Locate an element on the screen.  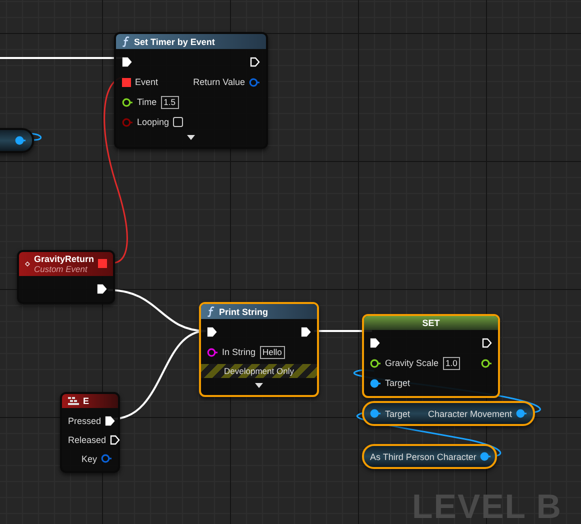
node-title: GravityReturn is located at coordinates (64, 259).